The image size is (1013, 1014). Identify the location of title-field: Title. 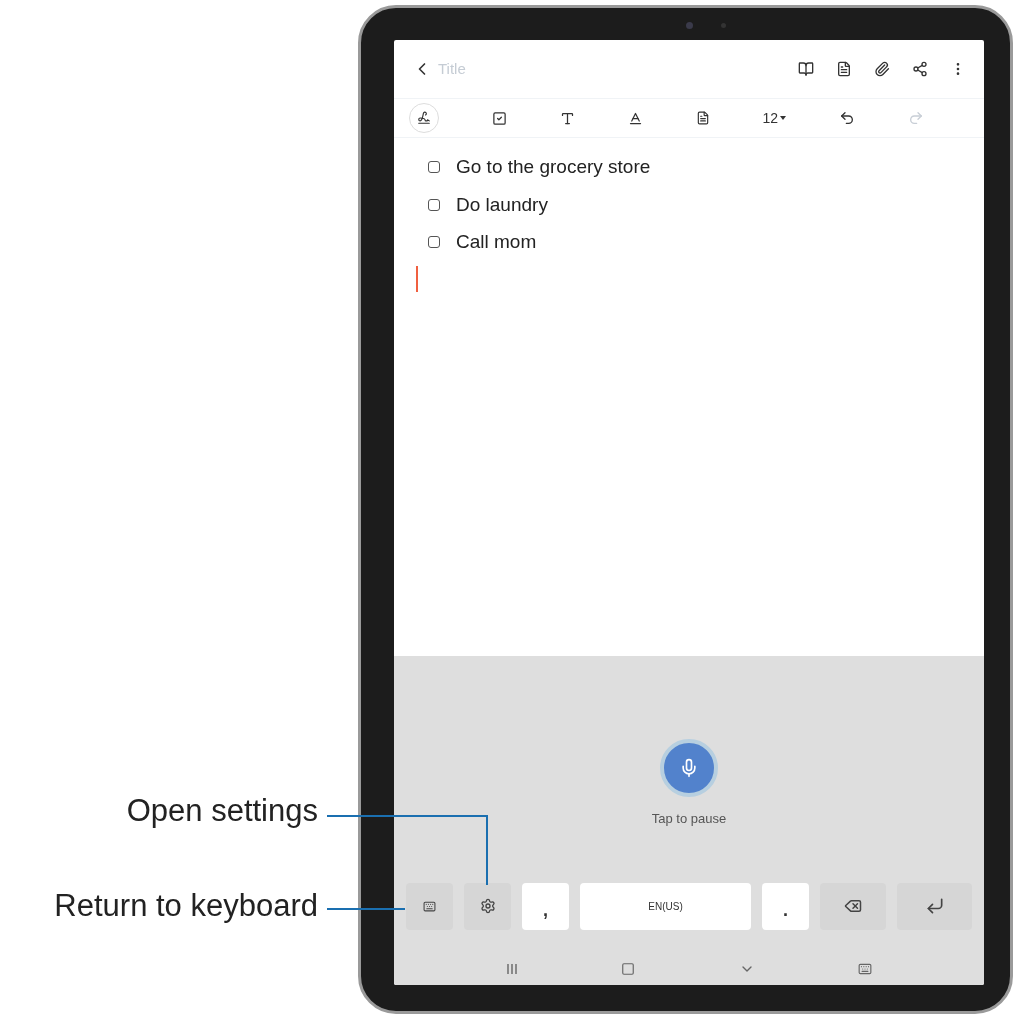
(538, 69).